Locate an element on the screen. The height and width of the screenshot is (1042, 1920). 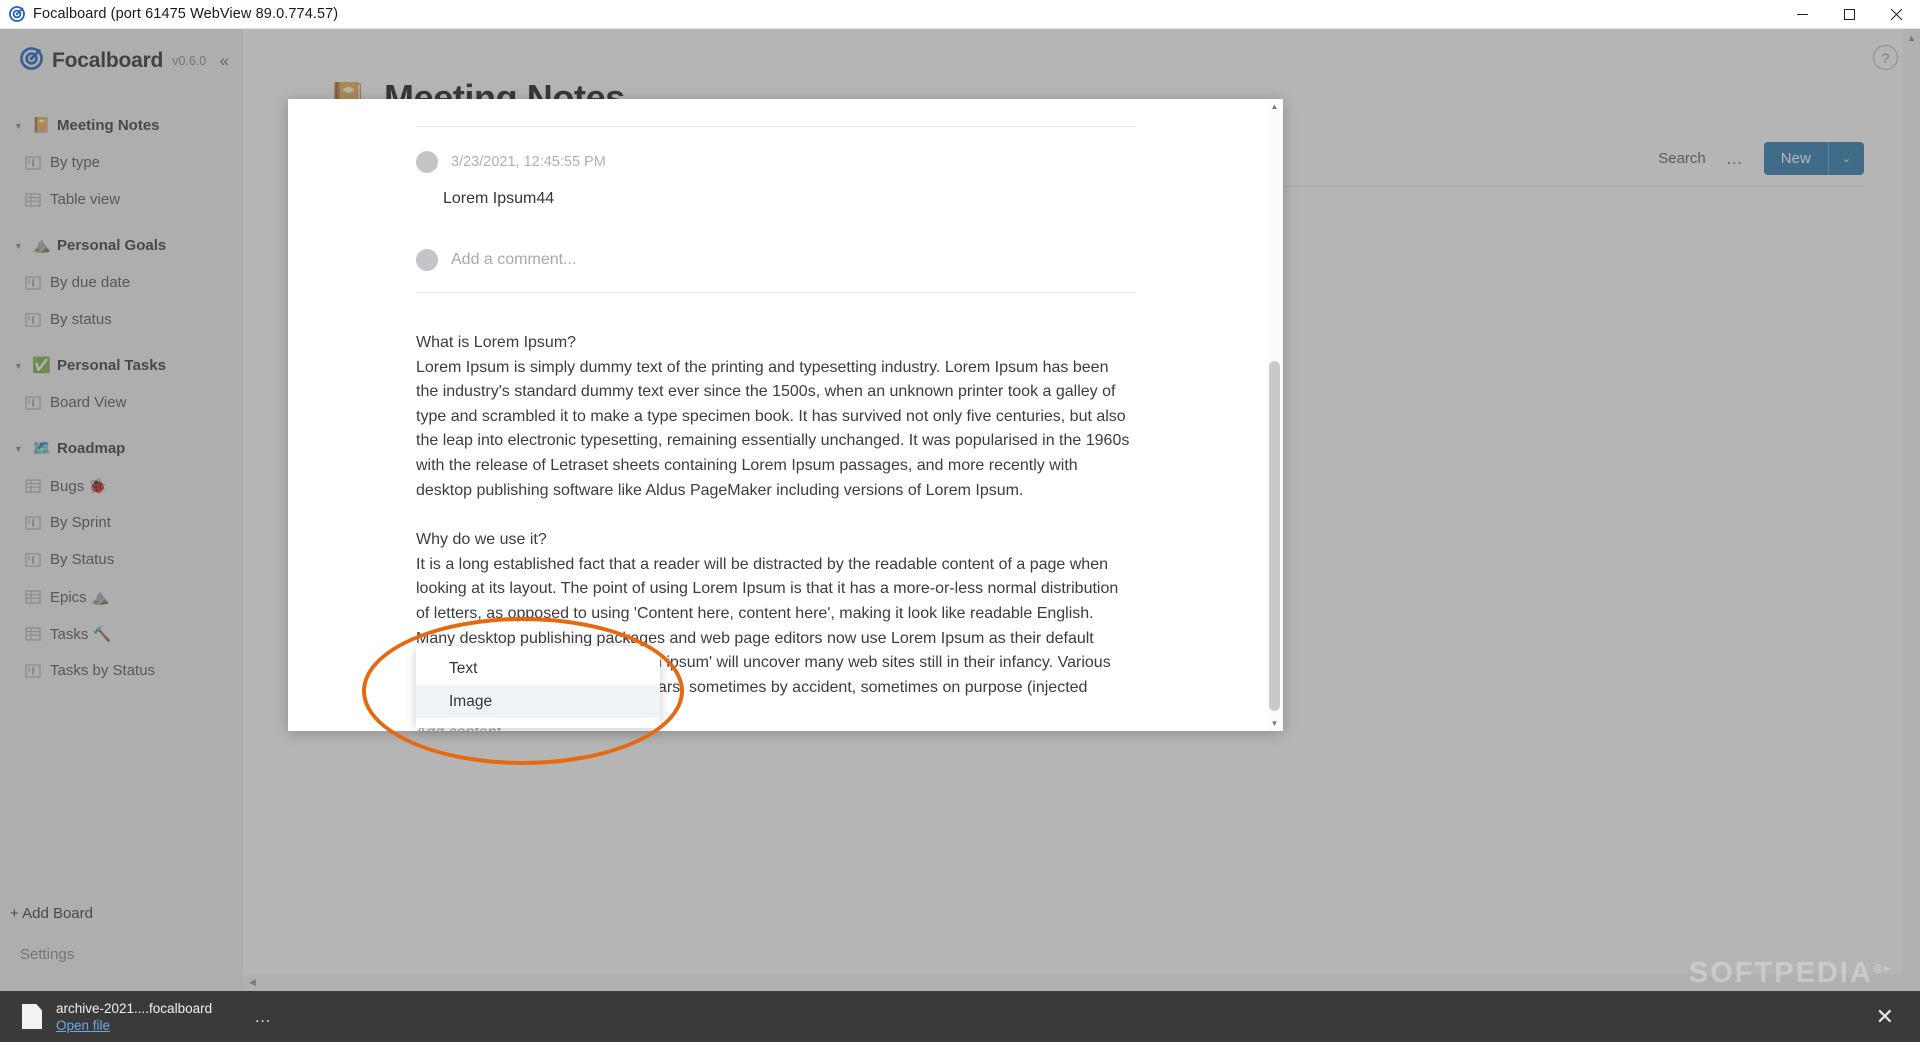
focalboard-logo-icon is located at coordinates (17, 14).